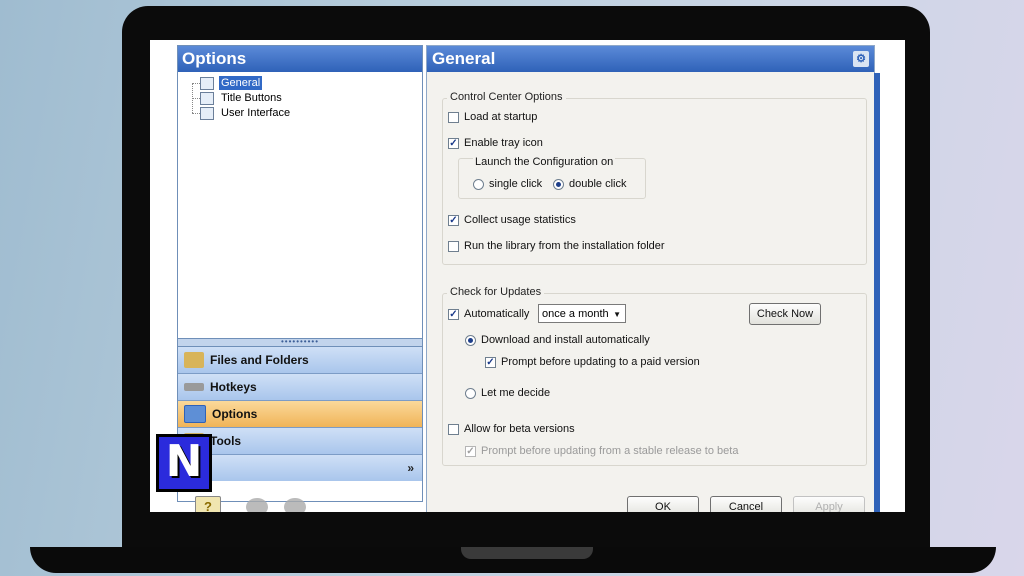 The height and width of the screenshot is (576, 1024). What do you see at coordinates (300, 205) in the screenshot?
I see `options-tree: General Title Buttons User Interface` at bounding box center [300, 205].